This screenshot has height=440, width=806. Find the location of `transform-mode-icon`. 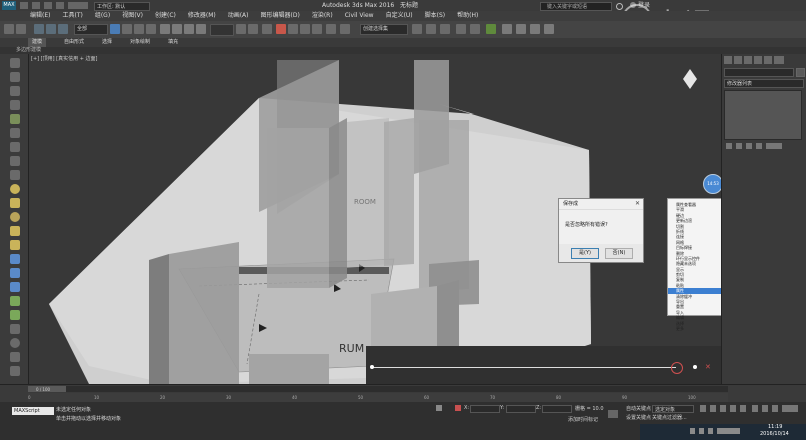

transform-mode-icon is located at coordinates (458, 408).